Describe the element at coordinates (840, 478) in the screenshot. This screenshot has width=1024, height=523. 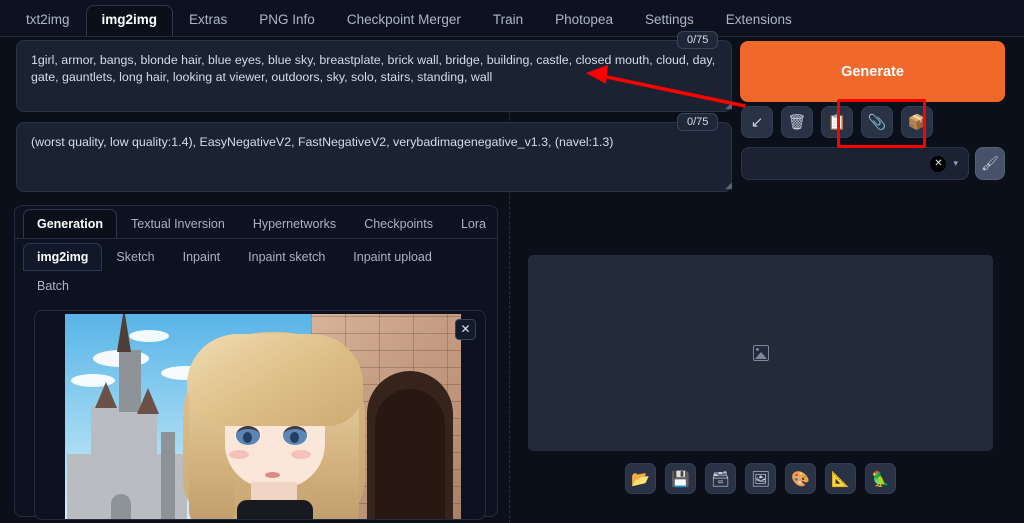
I see `send-to-extras-icon: 📐` at that location.